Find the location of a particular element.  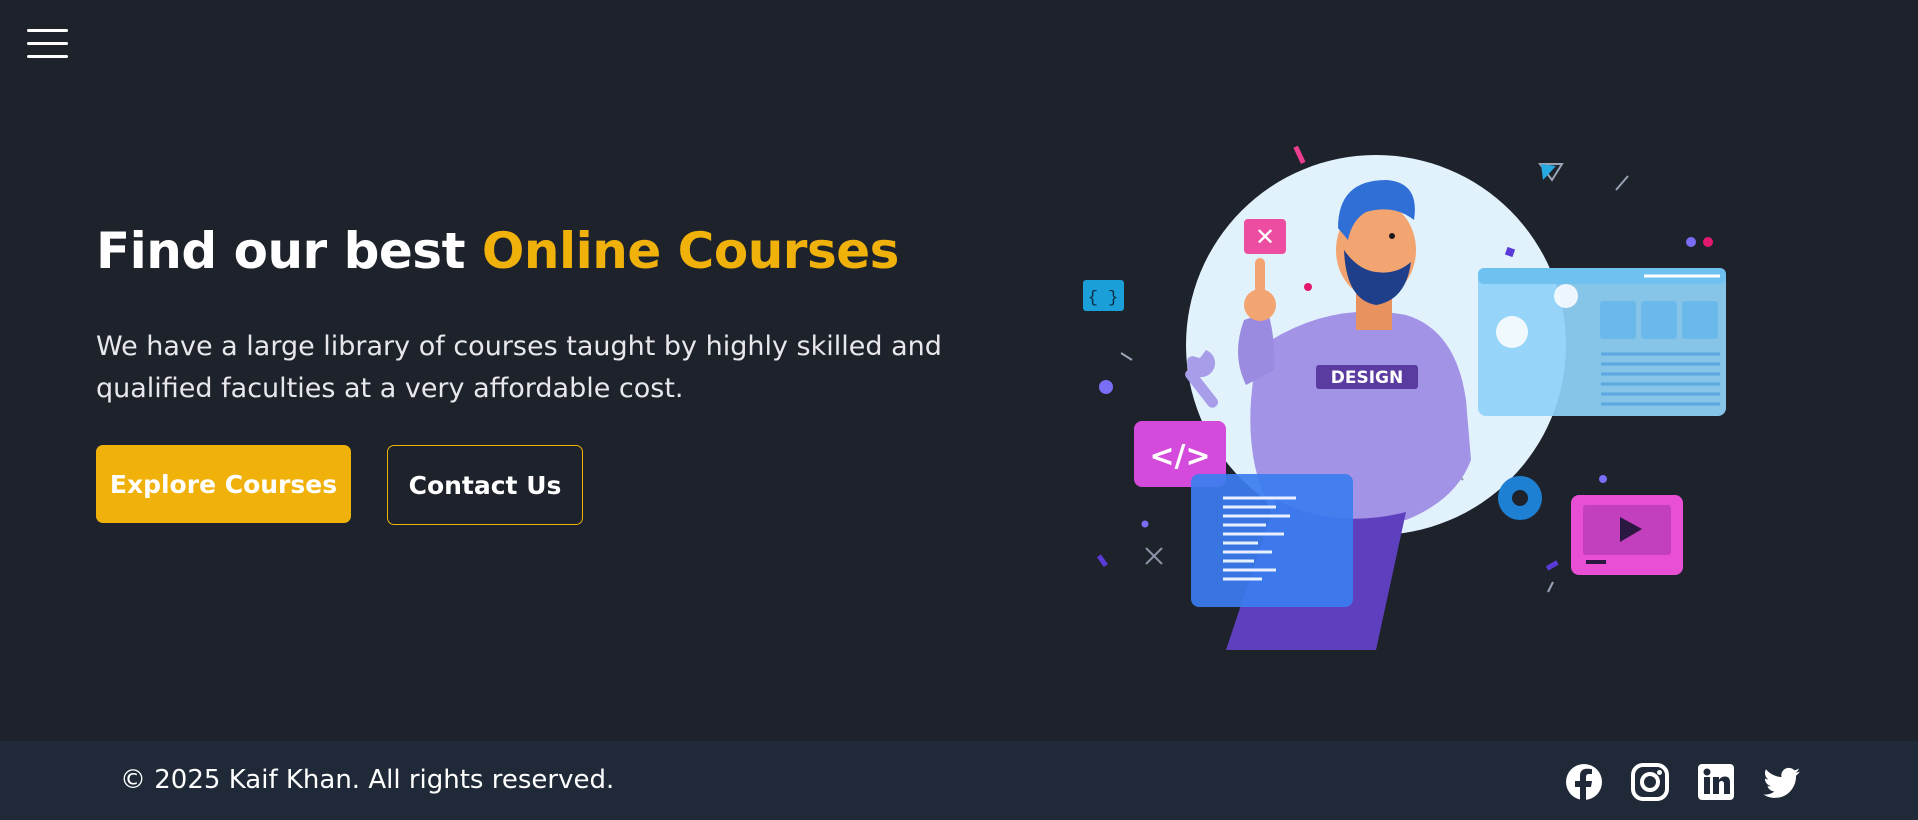

shirt-label: DESIGN is located at coordinates (1367, 378).